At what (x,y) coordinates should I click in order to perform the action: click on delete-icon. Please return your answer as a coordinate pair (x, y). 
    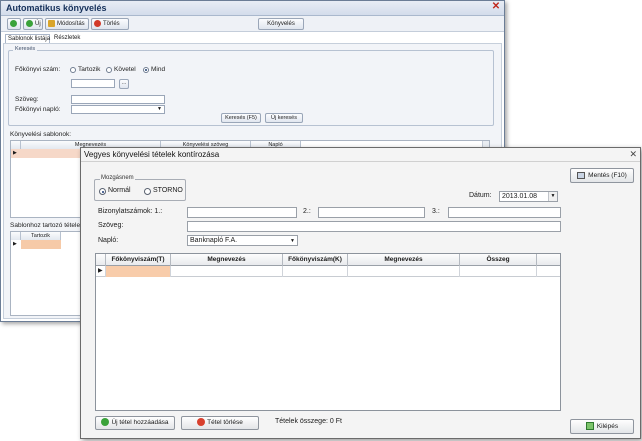
    Looking at the image, I should click on (97, 23).